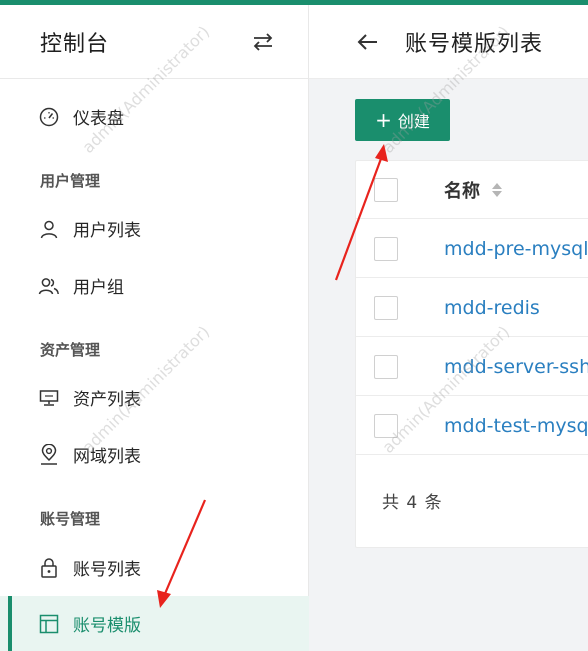 This screenshot has height=651, width=588. What do you see at coordinates (107, 231) in the screenshot?
I see `sidebar-item-label: 用户列表` at bounding box center [107, 231].